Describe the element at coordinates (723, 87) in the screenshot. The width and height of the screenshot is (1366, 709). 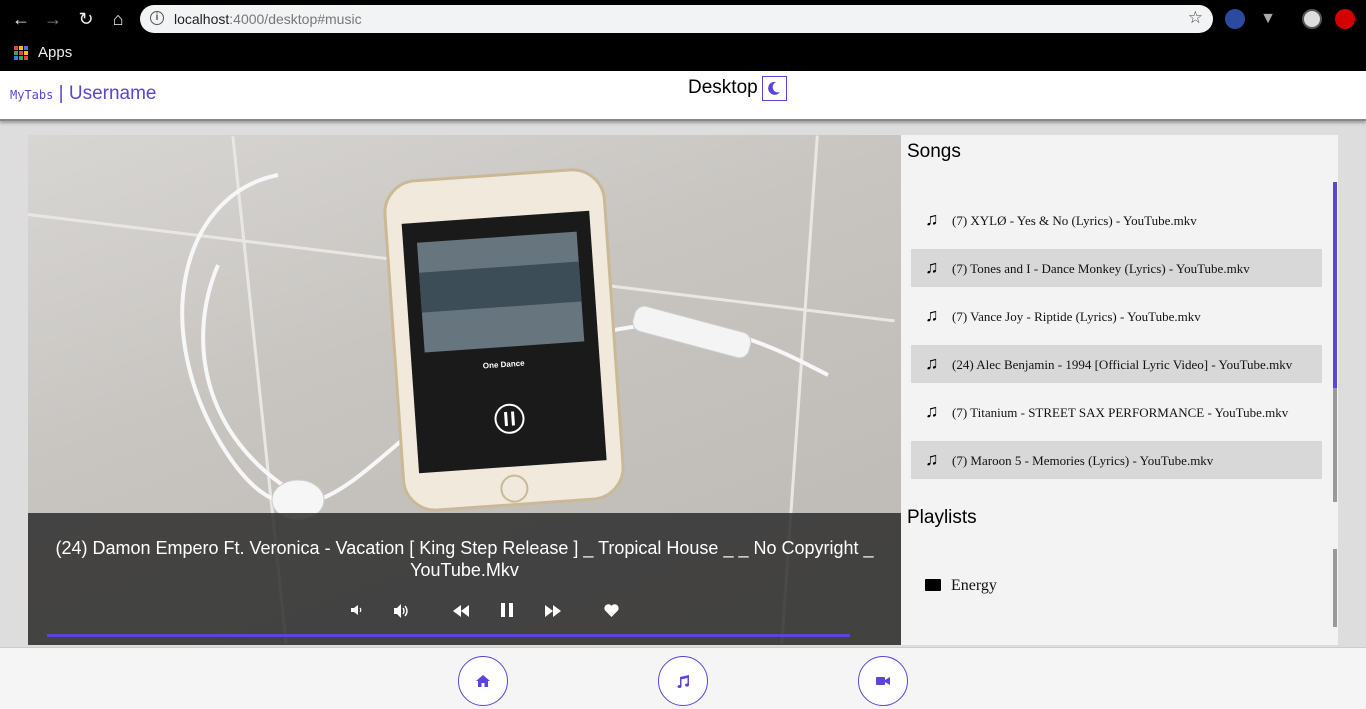
I see `page-title: Desktop` at that location.